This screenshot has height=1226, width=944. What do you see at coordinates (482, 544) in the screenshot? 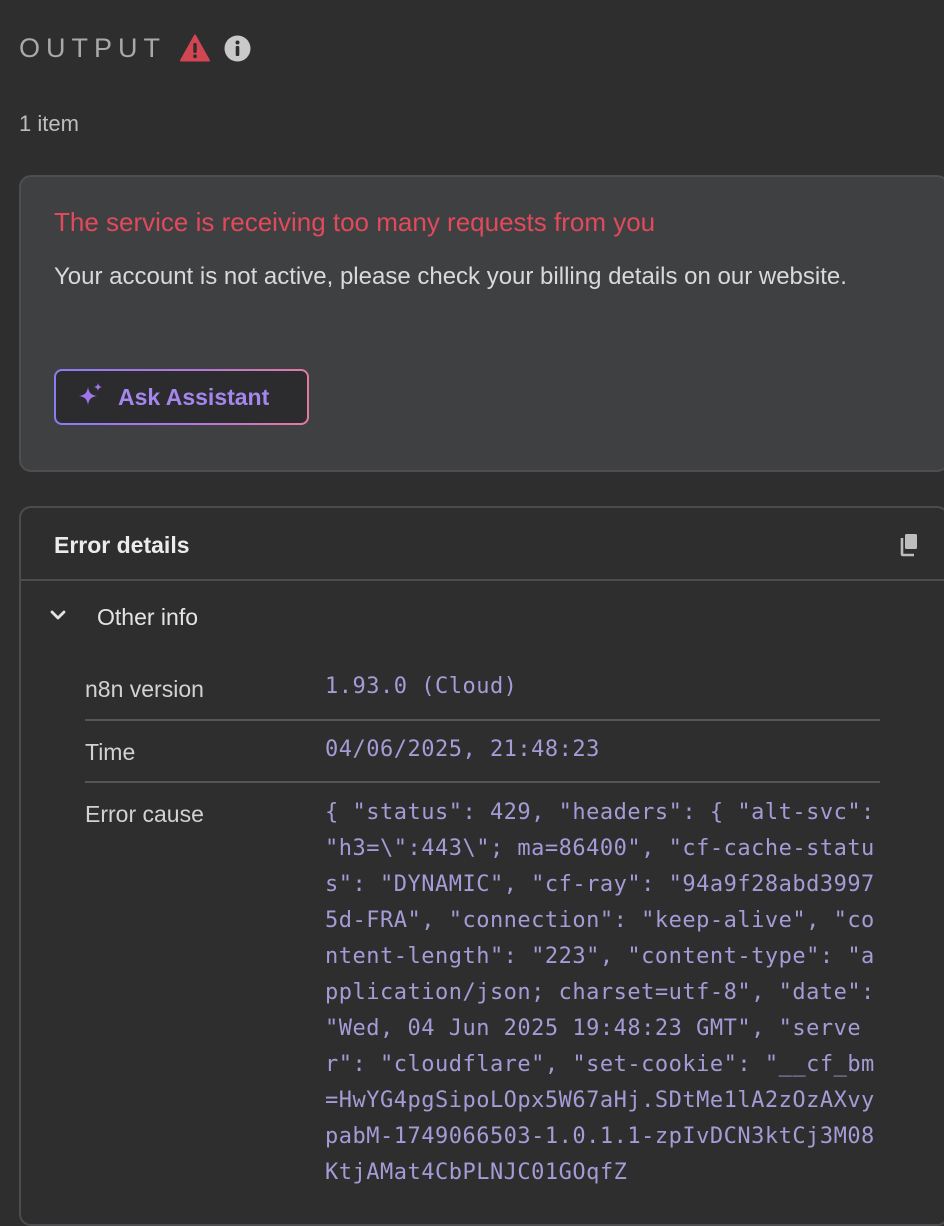
I see `error-details-header: Error details` at bounding box center [482, 544].